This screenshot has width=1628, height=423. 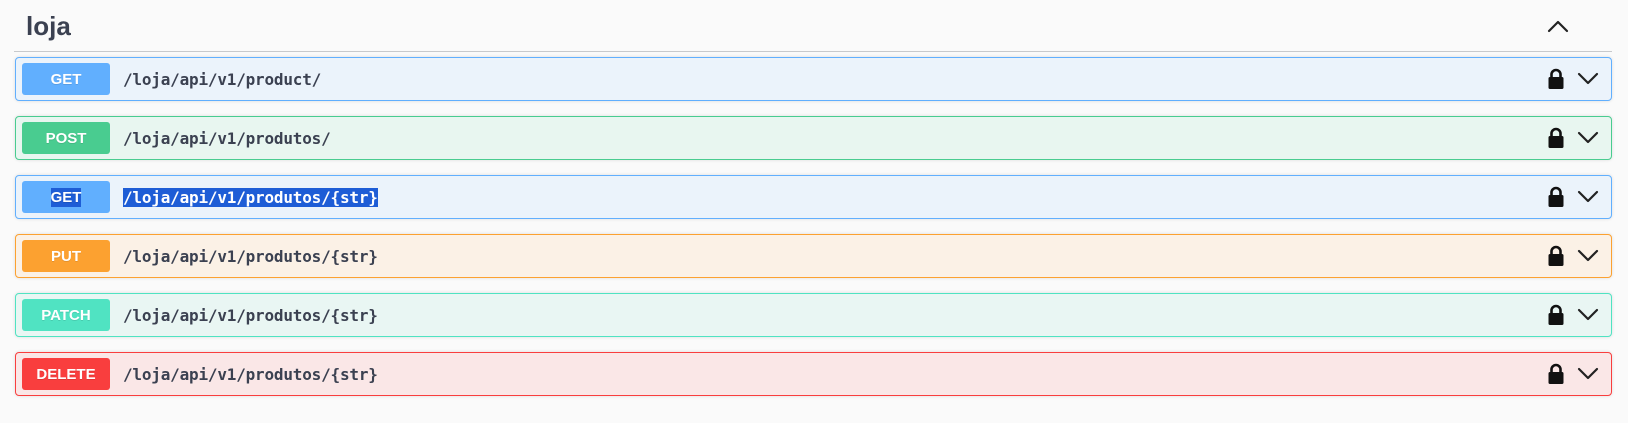 I want to click on opblock-post-produtos: POST /loja/api/v1/produtos/, so click(x=813, y=138).